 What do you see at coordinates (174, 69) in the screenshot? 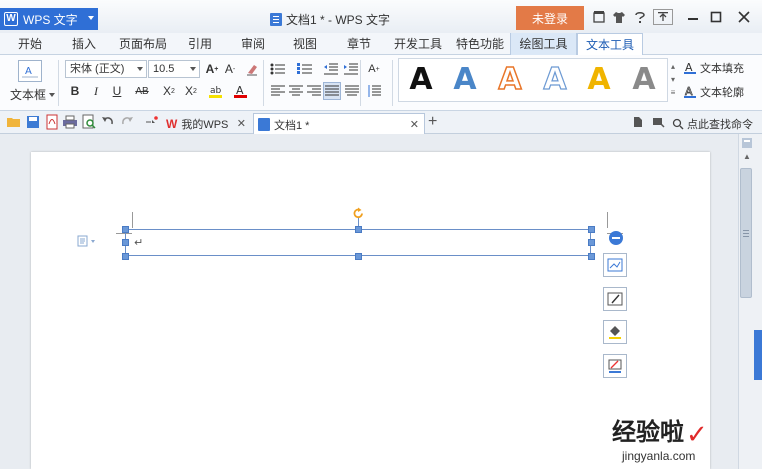
I see `font-size-select: 10.5` at bounding box center [174, 69].